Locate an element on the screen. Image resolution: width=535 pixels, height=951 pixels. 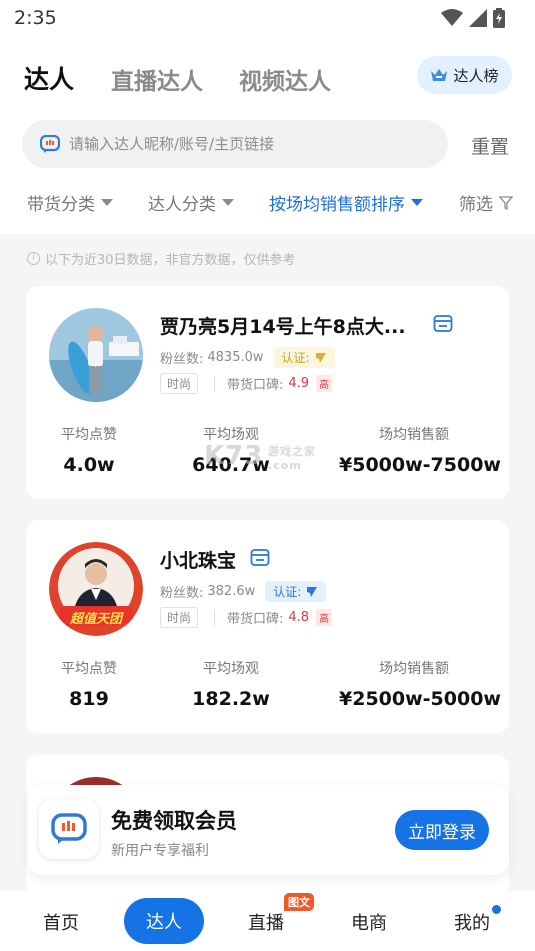
metric-value: 819 is located at coordinates (89, 699).